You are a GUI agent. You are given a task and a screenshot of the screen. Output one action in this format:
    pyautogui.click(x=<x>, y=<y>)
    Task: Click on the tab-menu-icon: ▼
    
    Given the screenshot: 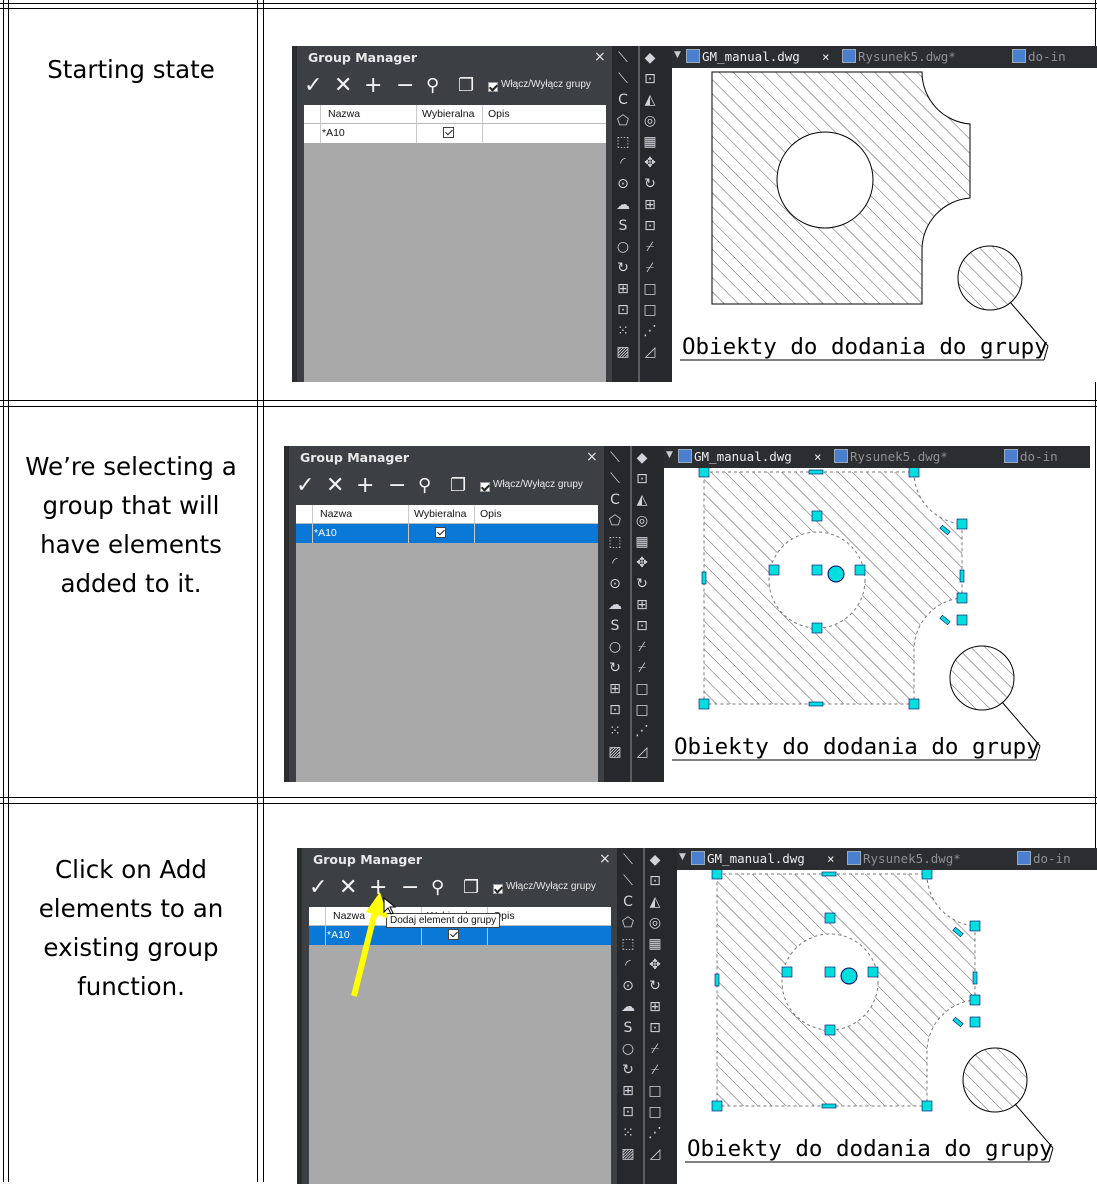 What is the action you would take?
    pyautogui.click(x=682, y=857)
    